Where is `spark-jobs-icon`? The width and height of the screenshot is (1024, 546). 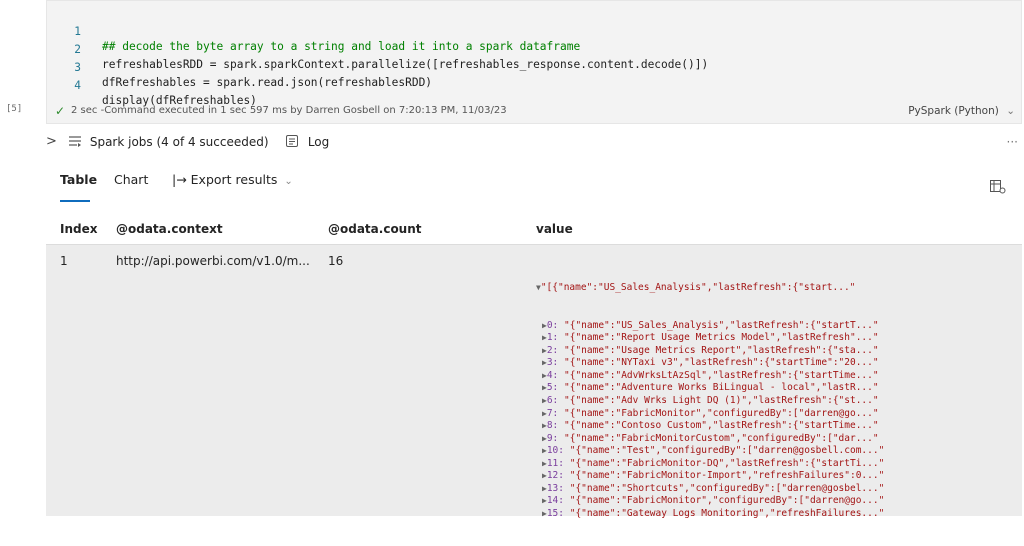 spark-jobs-icon is located at coordinates (75, 141).